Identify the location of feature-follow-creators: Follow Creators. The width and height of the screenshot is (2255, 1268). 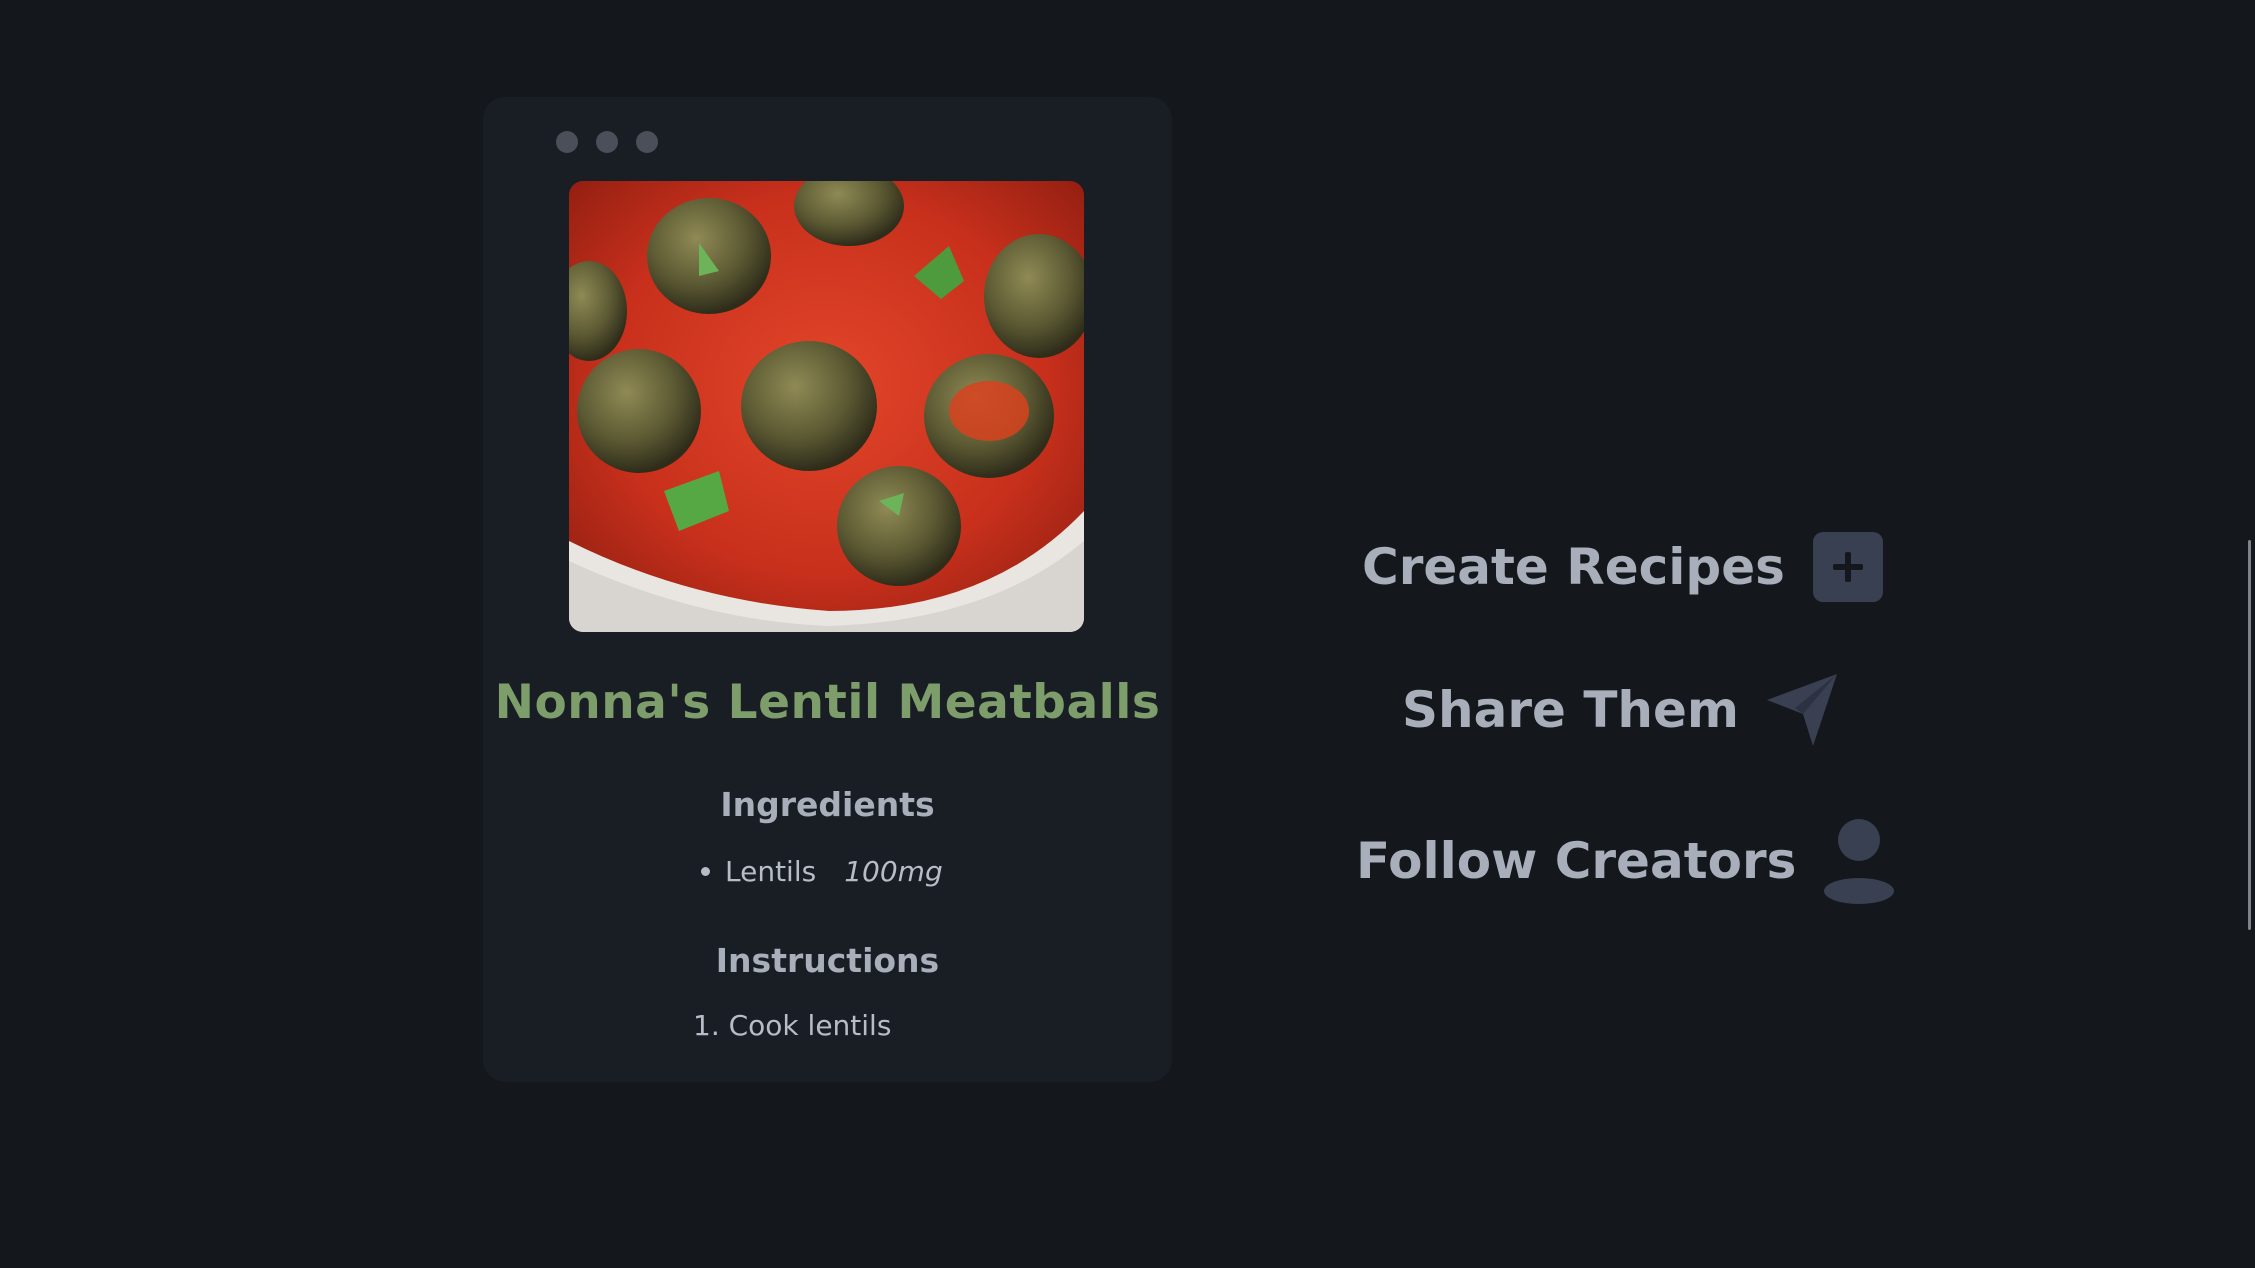
(1626, 861).